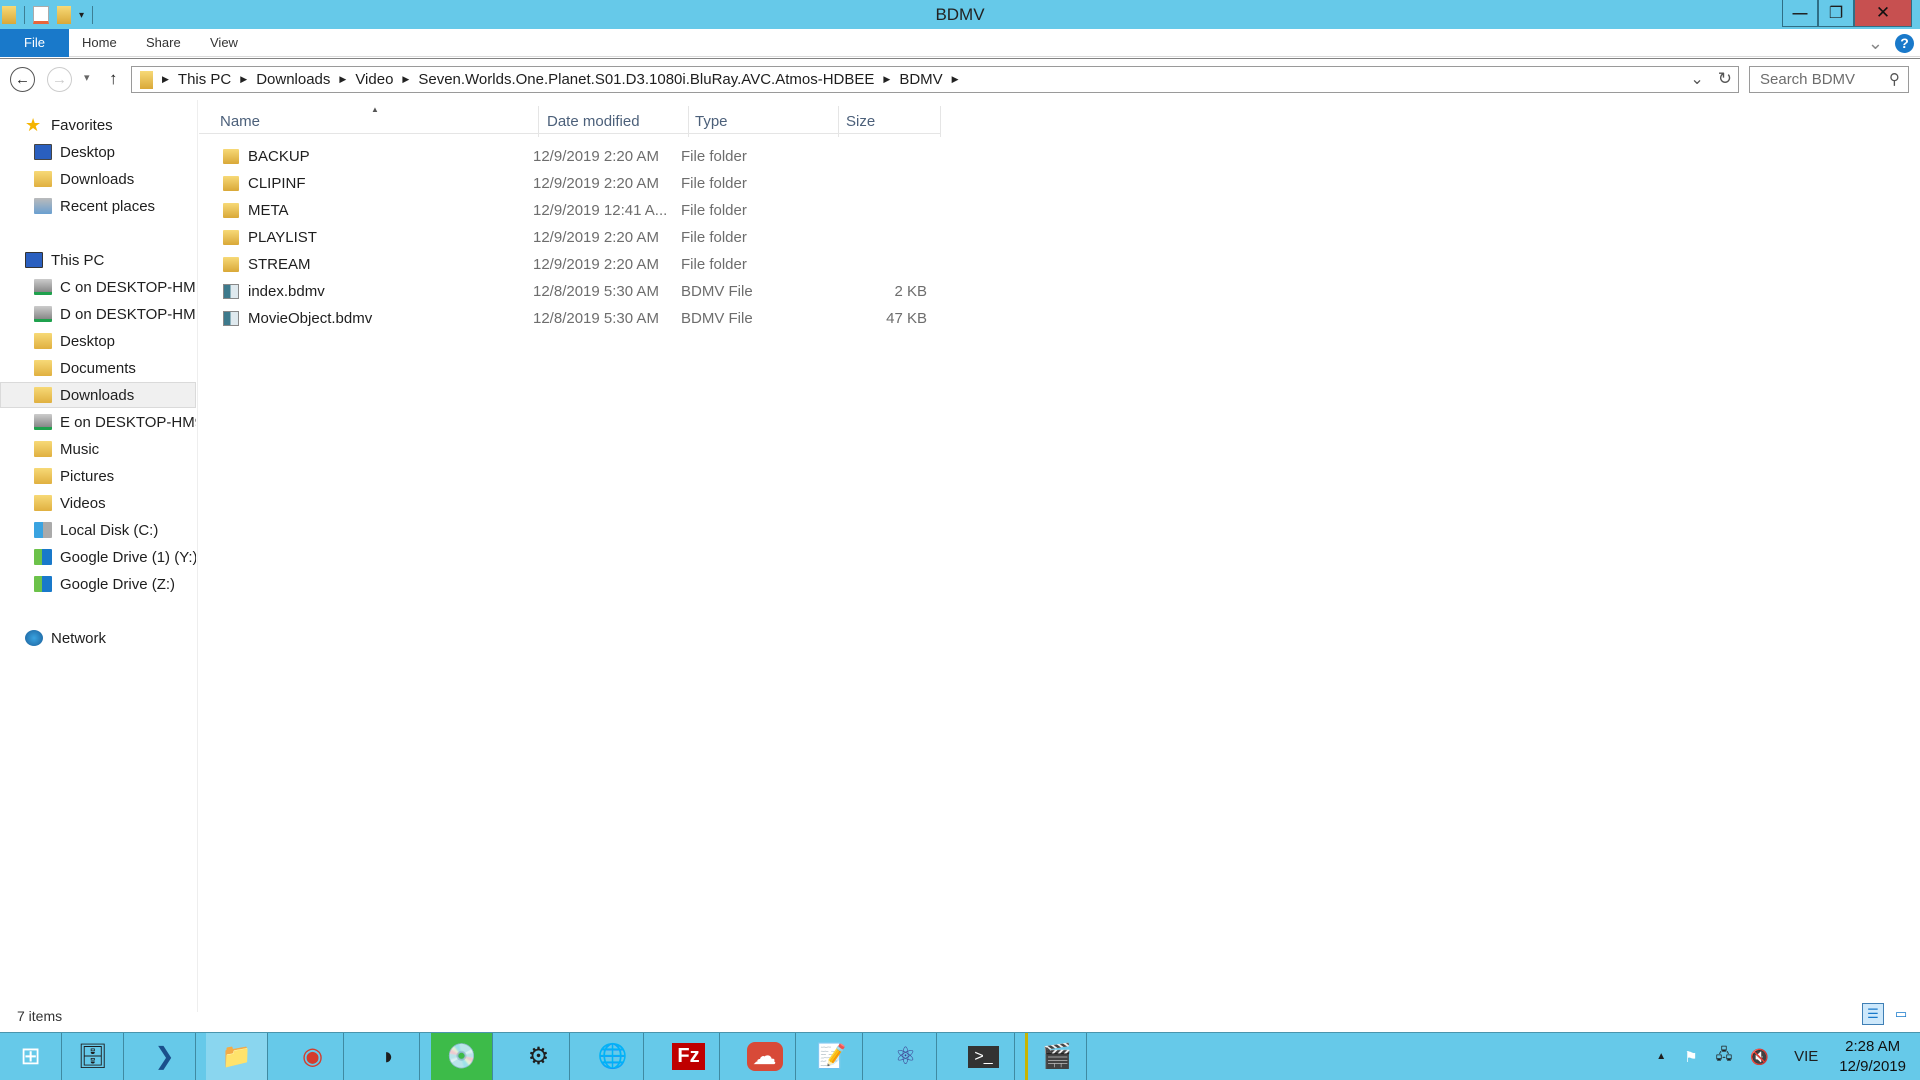  Describe the element at coordinates (237, 1056) in the screenshot. I see `taskbar-file-explorer: 📁` at that location.